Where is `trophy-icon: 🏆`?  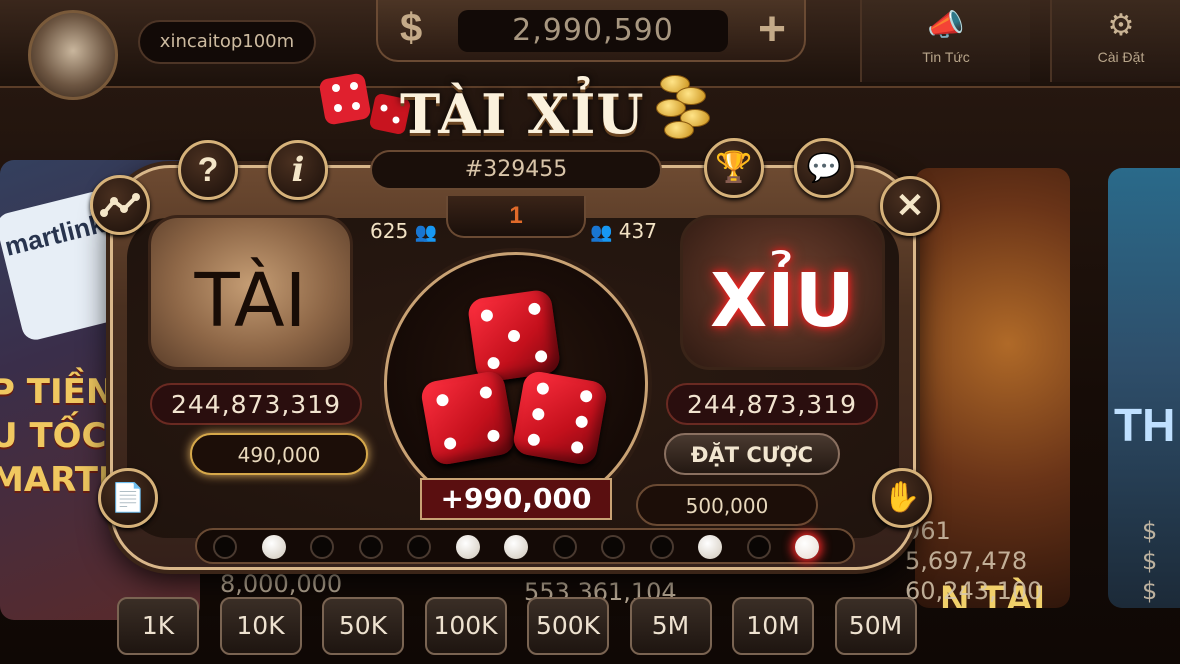 trophy-icon: 🏆 is located at coordinates (734, 167).